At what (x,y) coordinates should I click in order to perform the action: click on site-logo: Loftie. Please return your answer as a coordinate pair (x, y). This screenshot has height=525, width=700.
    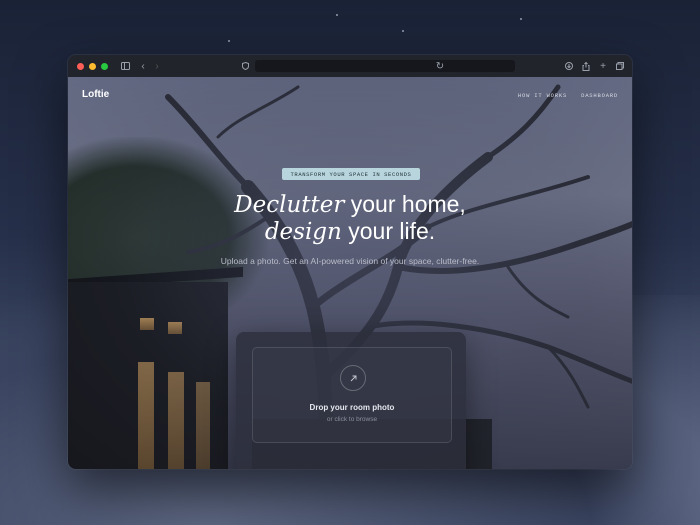
    Looking at the image, I should click on (95, 94).